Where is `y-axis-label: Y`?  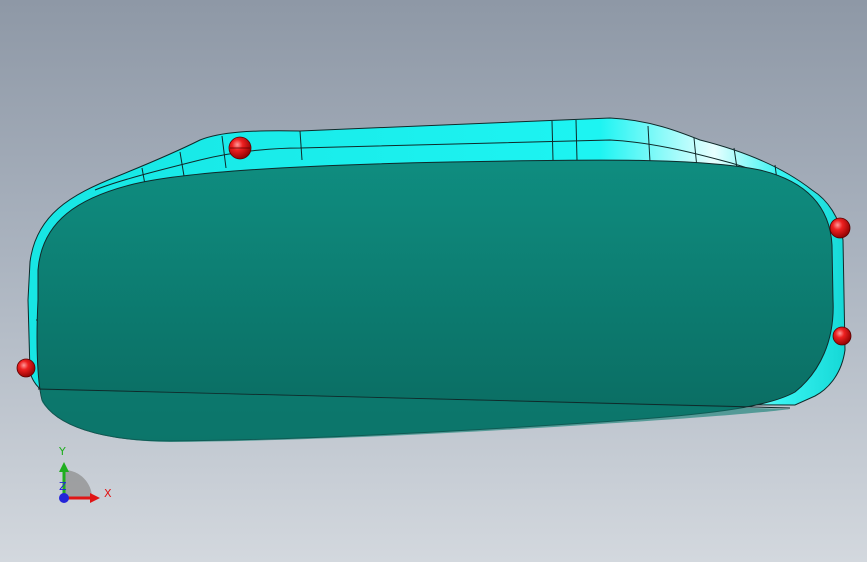 y-axis-label: Y is located at coordinates (62, 451).